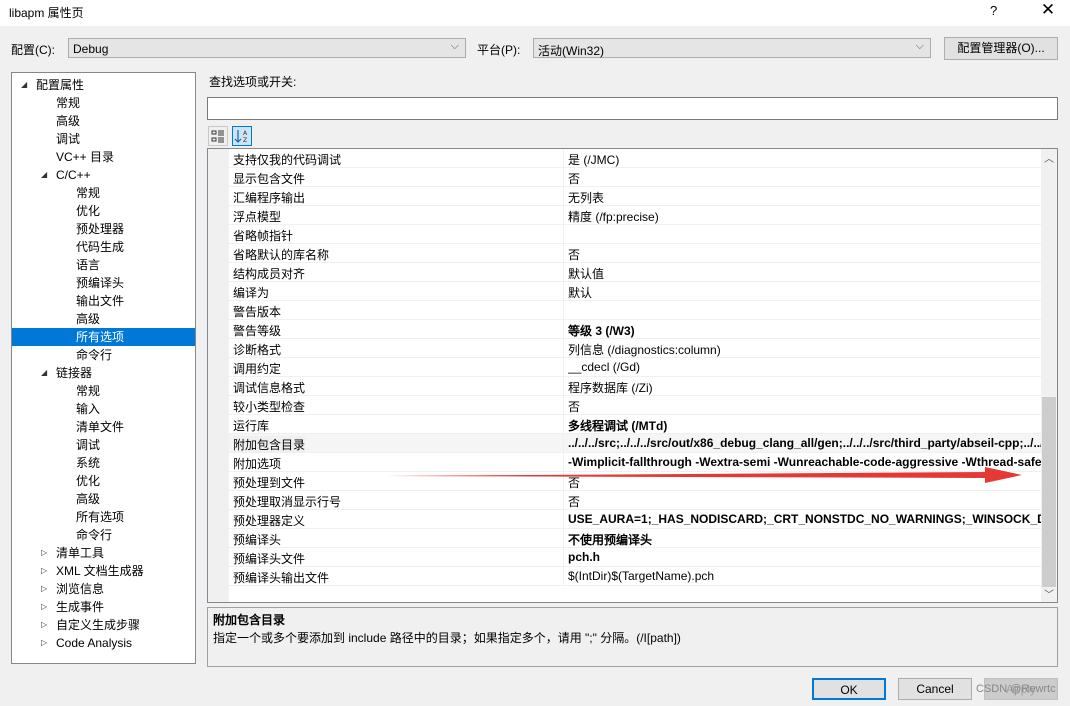 This screenshot has width=1070, height=706. Describe the element at coordinates (103, 301) in the screenshot. I see `tree-item: 输出文件` at that location.